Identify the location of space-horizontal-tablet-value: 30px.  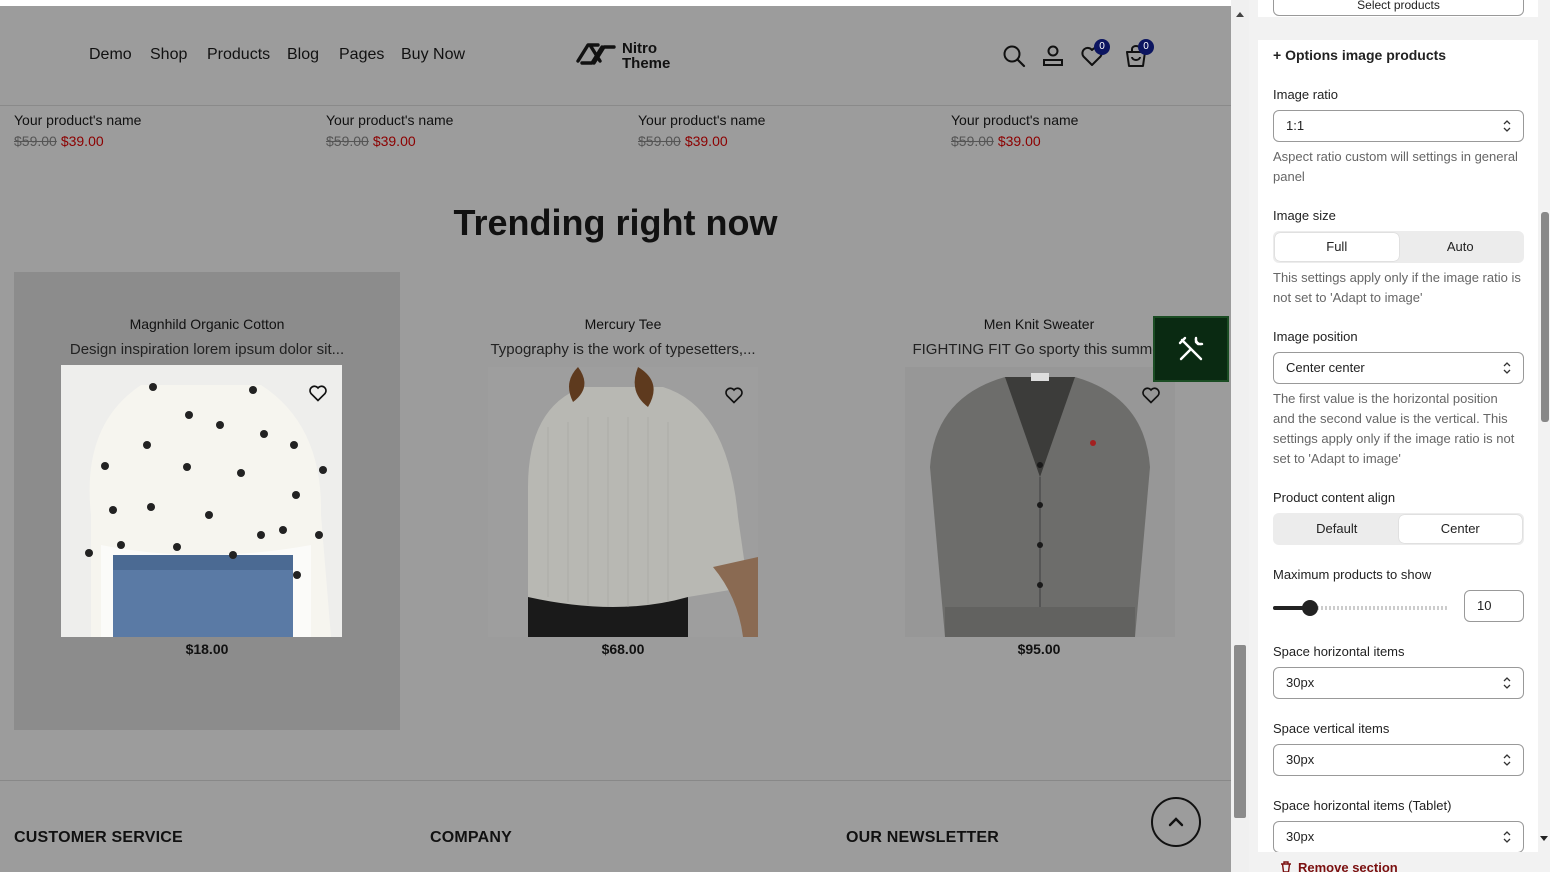
(1300, 836).